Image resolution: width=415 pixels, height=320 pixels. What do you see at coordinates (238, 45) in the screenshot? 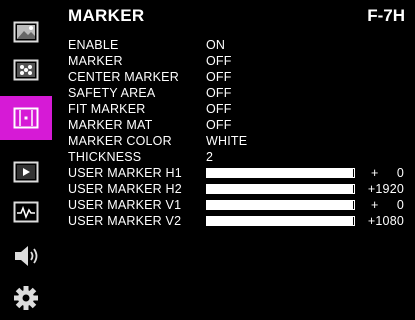
I see `setting-row-enable: ENABLE ON` at bounding box center [238, 45].